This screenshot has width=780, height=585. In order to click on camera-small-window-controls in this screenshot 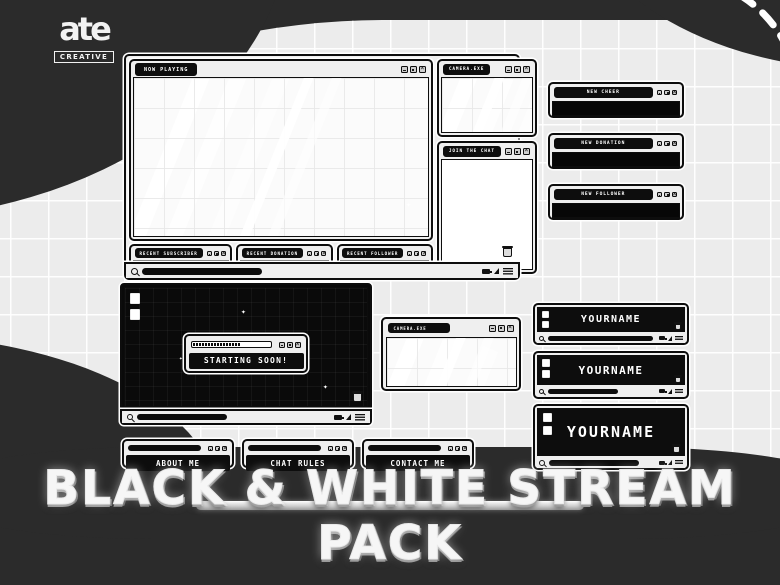, I will do `click(501, 327)`.